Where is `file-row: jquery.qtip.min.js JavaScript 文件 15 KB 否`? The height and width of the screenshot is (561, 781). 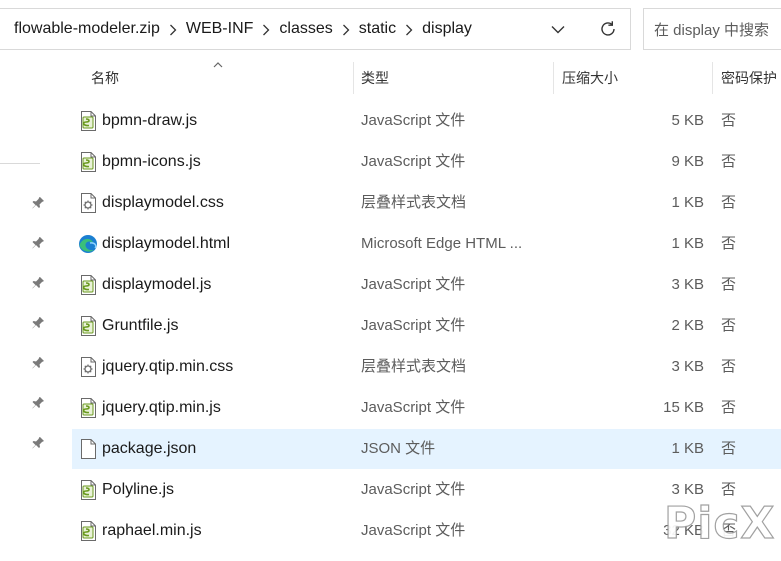
file-row: jquery.qtip.min.js JavaScript 文件 15 KB 否 is located at coordinates (426, 408).